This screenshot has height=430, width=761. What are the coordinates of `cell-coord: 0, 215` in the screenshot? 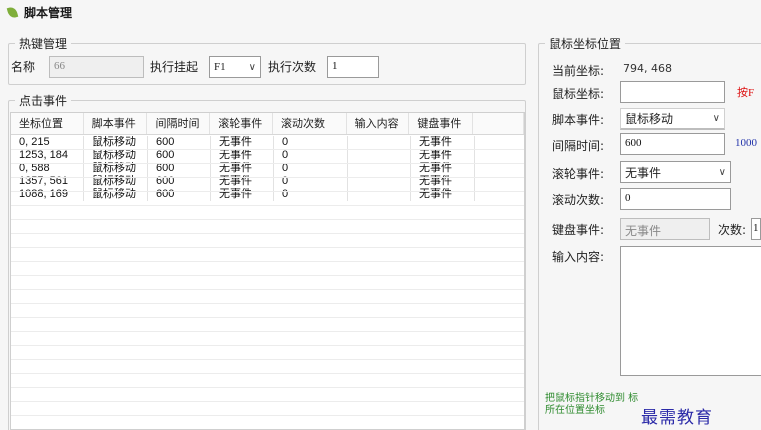 It's located at (47, 142).